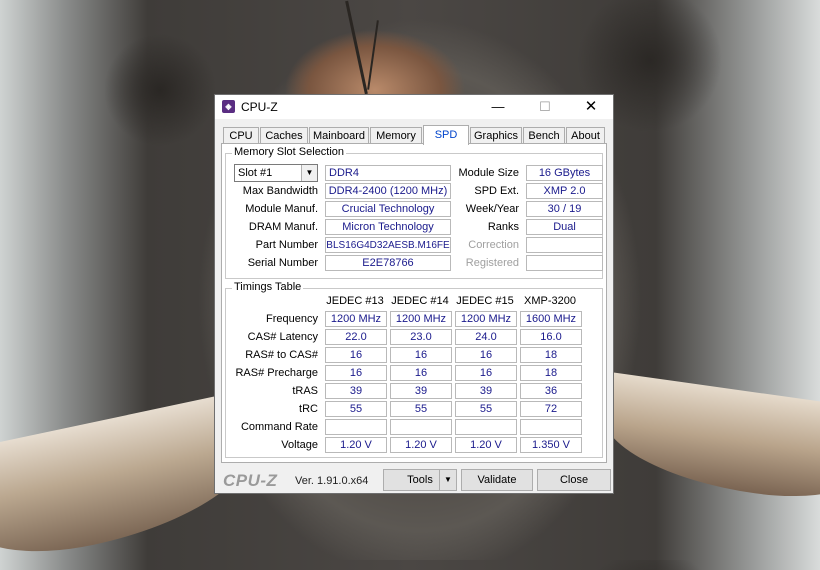 Image resolution: width=820 pixels, height=570 pixels. I want to click on timing-cell: 72, so click(551, 409).